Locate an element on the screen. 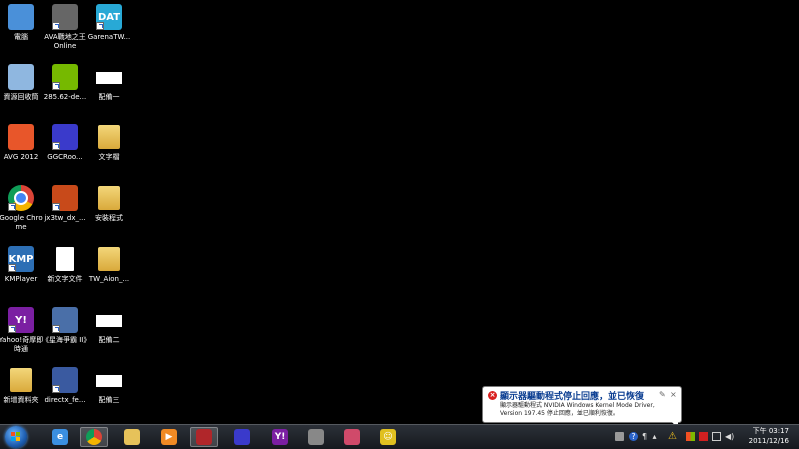 The image size is (799, 449). help-icon: ? is located at coordinates (633, 436).